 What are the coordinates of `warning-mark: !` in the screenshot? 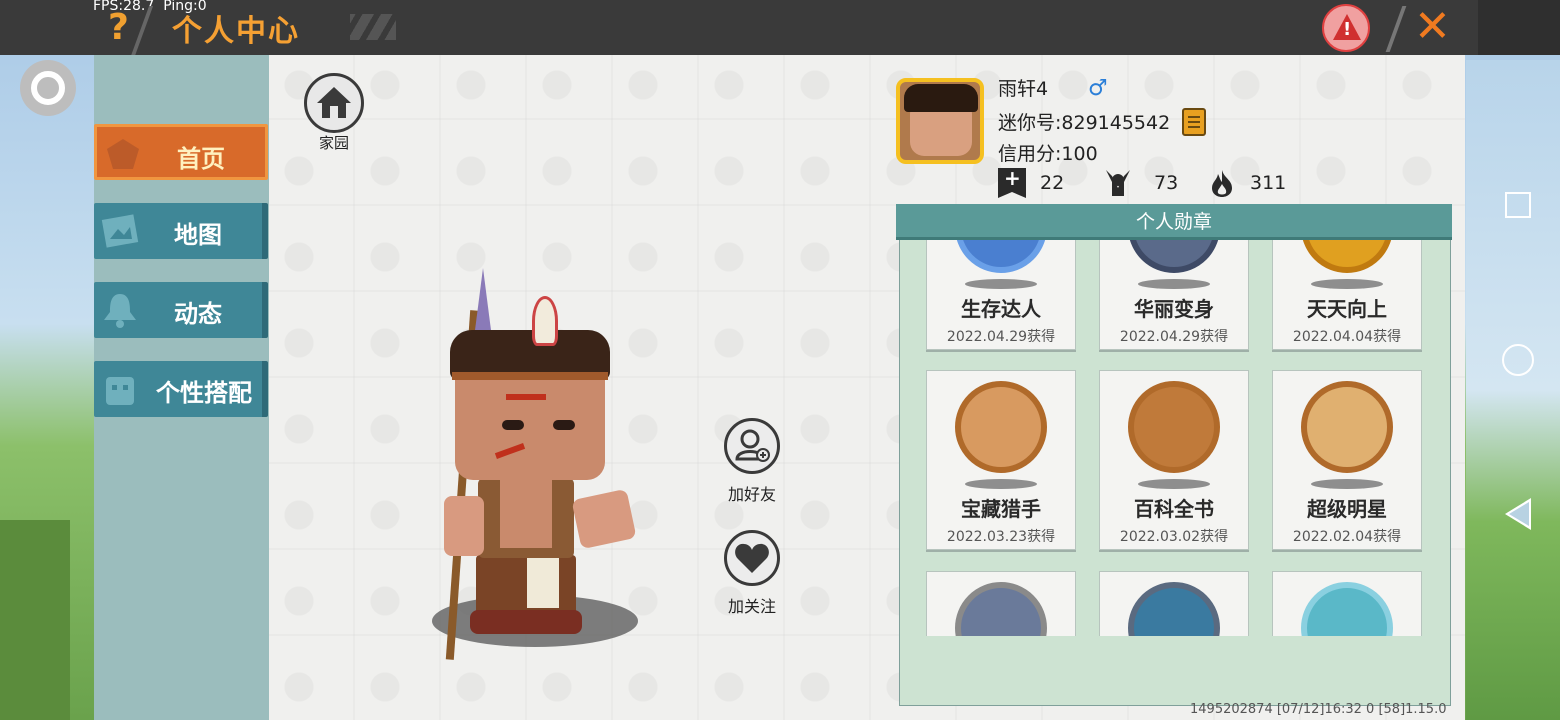 It's located at (1347, 29).